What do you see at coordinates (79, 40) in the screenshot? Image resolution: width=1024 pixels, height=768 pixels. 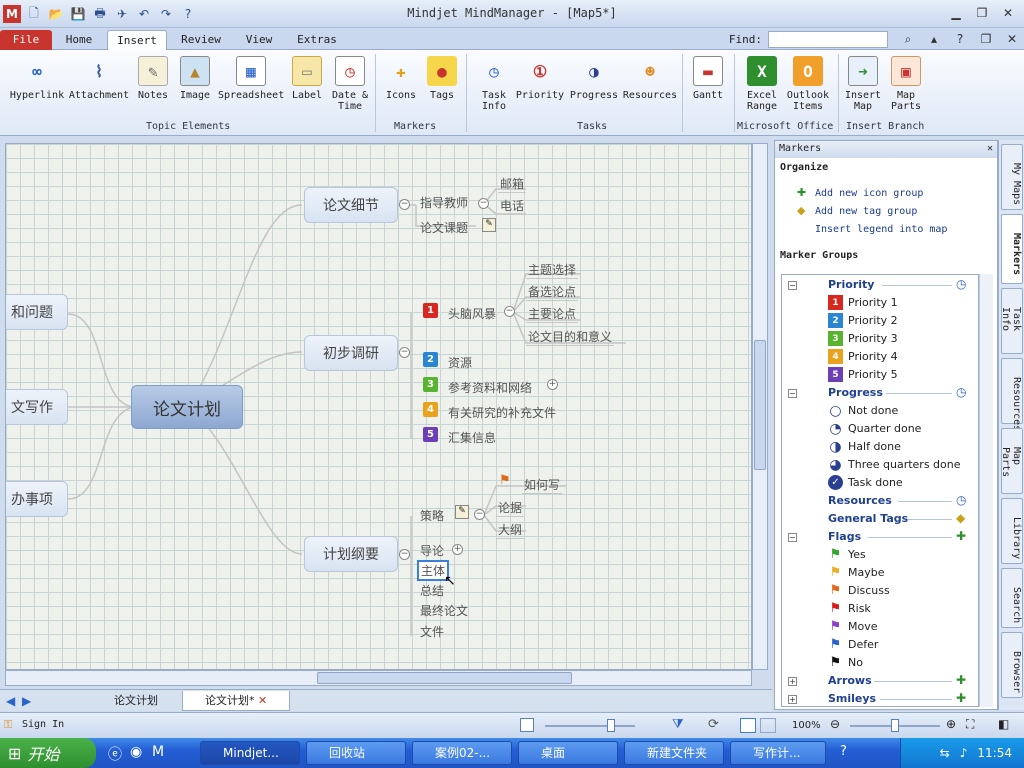 I see `tab-home: Home` at bounding box center [79, 40].